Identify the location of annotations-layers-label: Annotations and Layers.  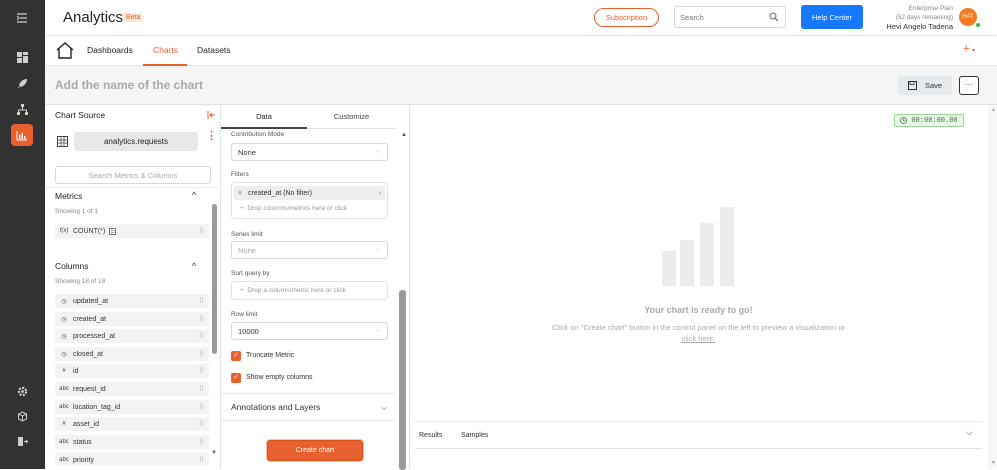
(275, 407).